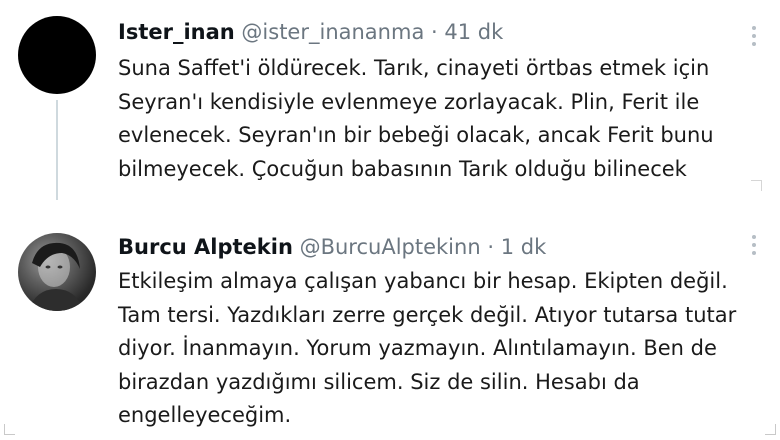 This screenshot has height=440, width=780. What do you see at coordinates (473, 32) in the screenshot?
I see `tweet-timestamp: 41 dk` at bounding box center [473, 32].